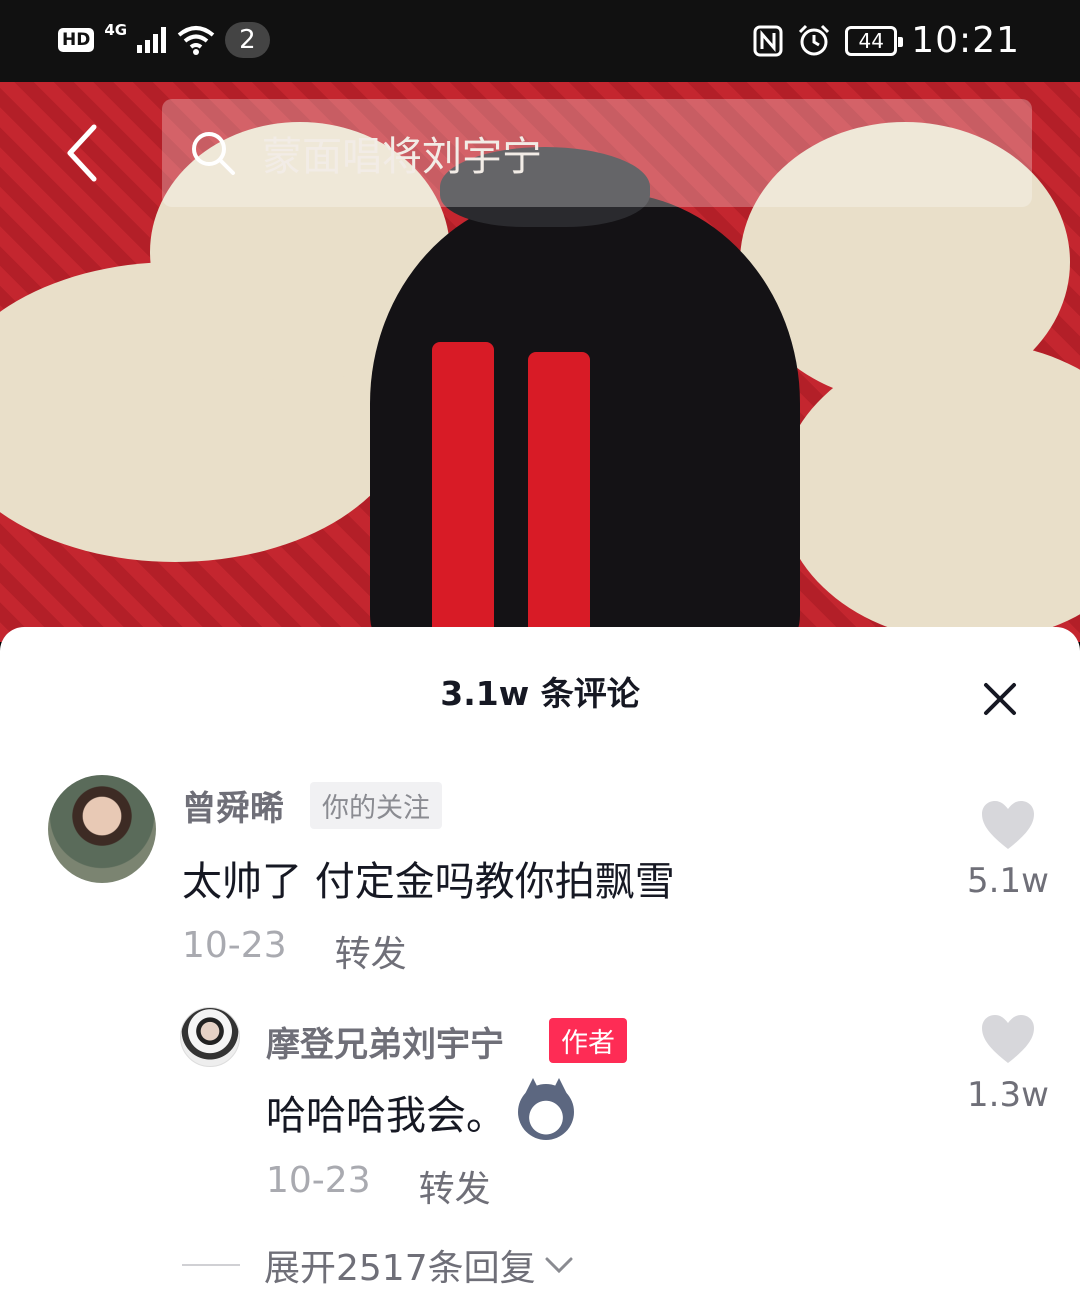  Describe the element at coordinates (233, 805) in the screenshot. I see `comment-username: 曾舜晞` at that location.